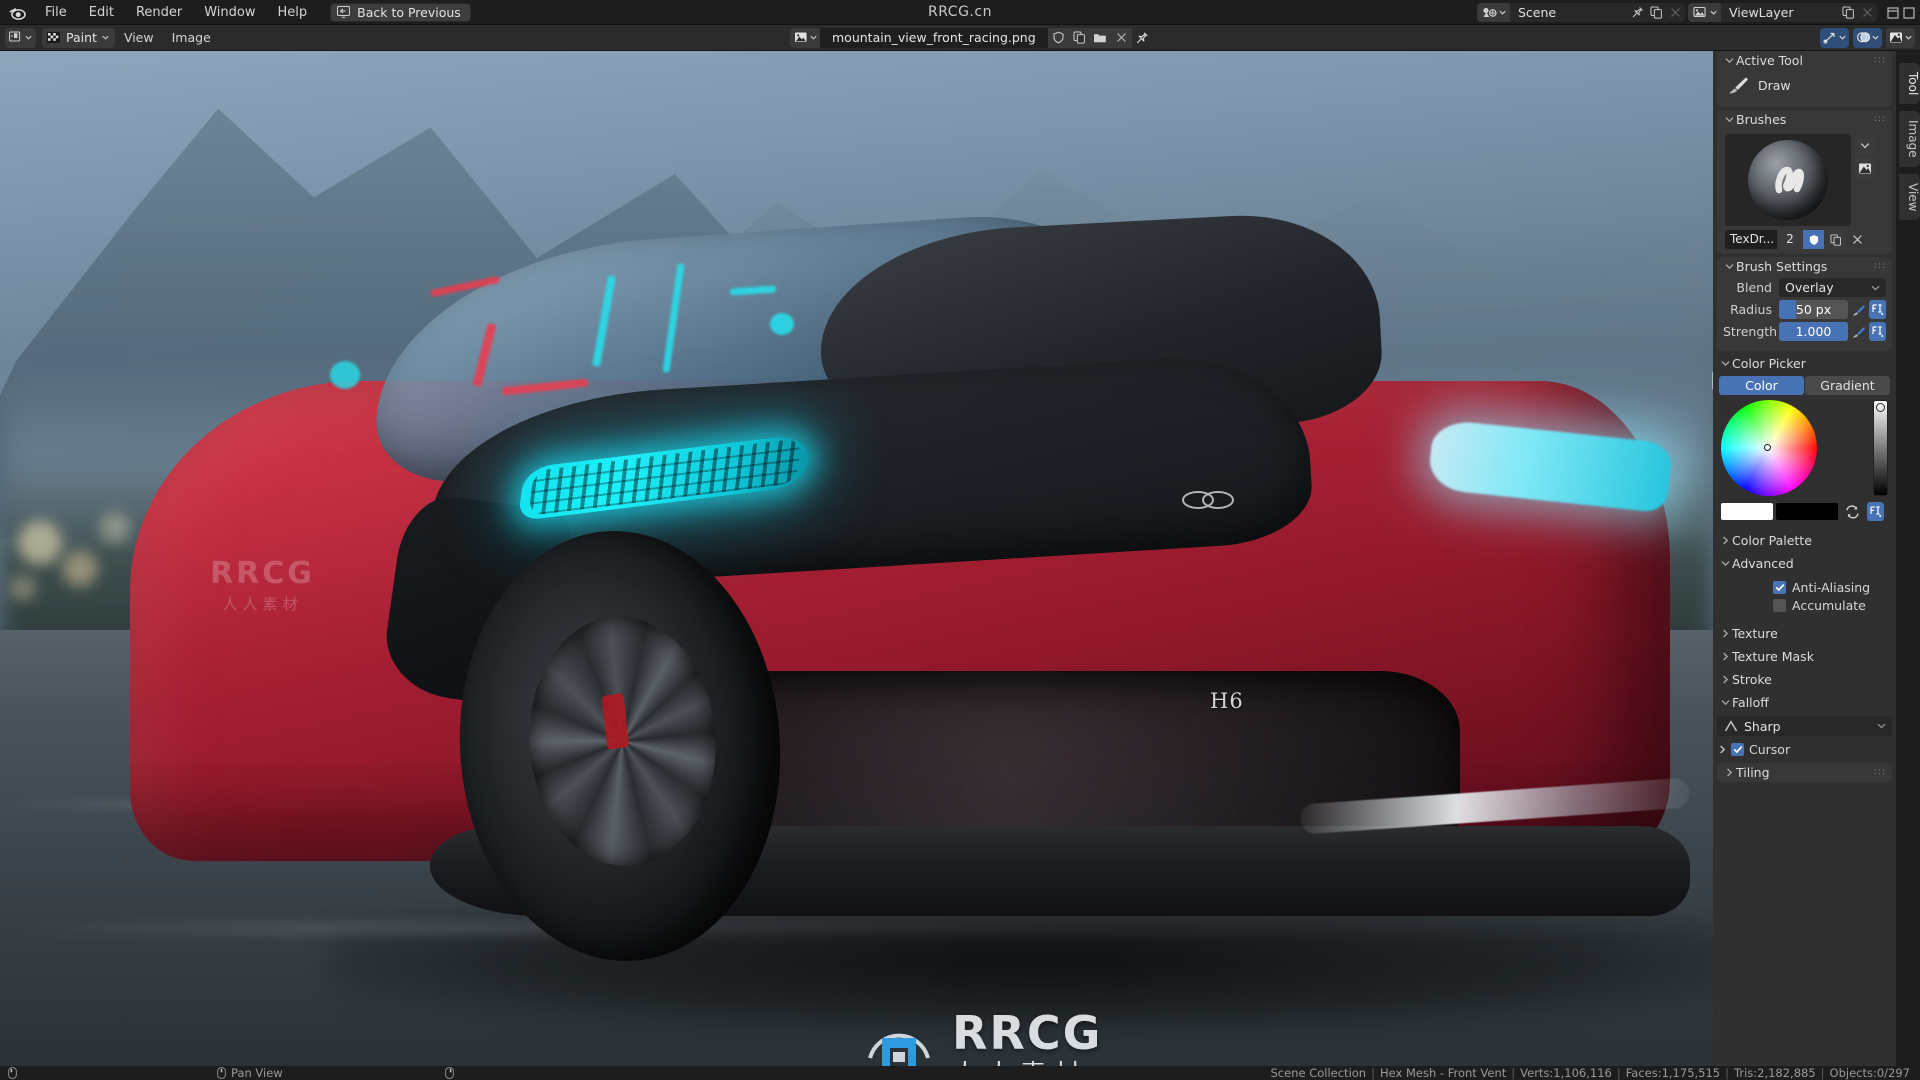 The width and height of the screenshot is (1920, 1080). Describe the element at coordinates (1804, 540) in the screenshot. I see `panel-header-color-palette: Color Palette` at that location.